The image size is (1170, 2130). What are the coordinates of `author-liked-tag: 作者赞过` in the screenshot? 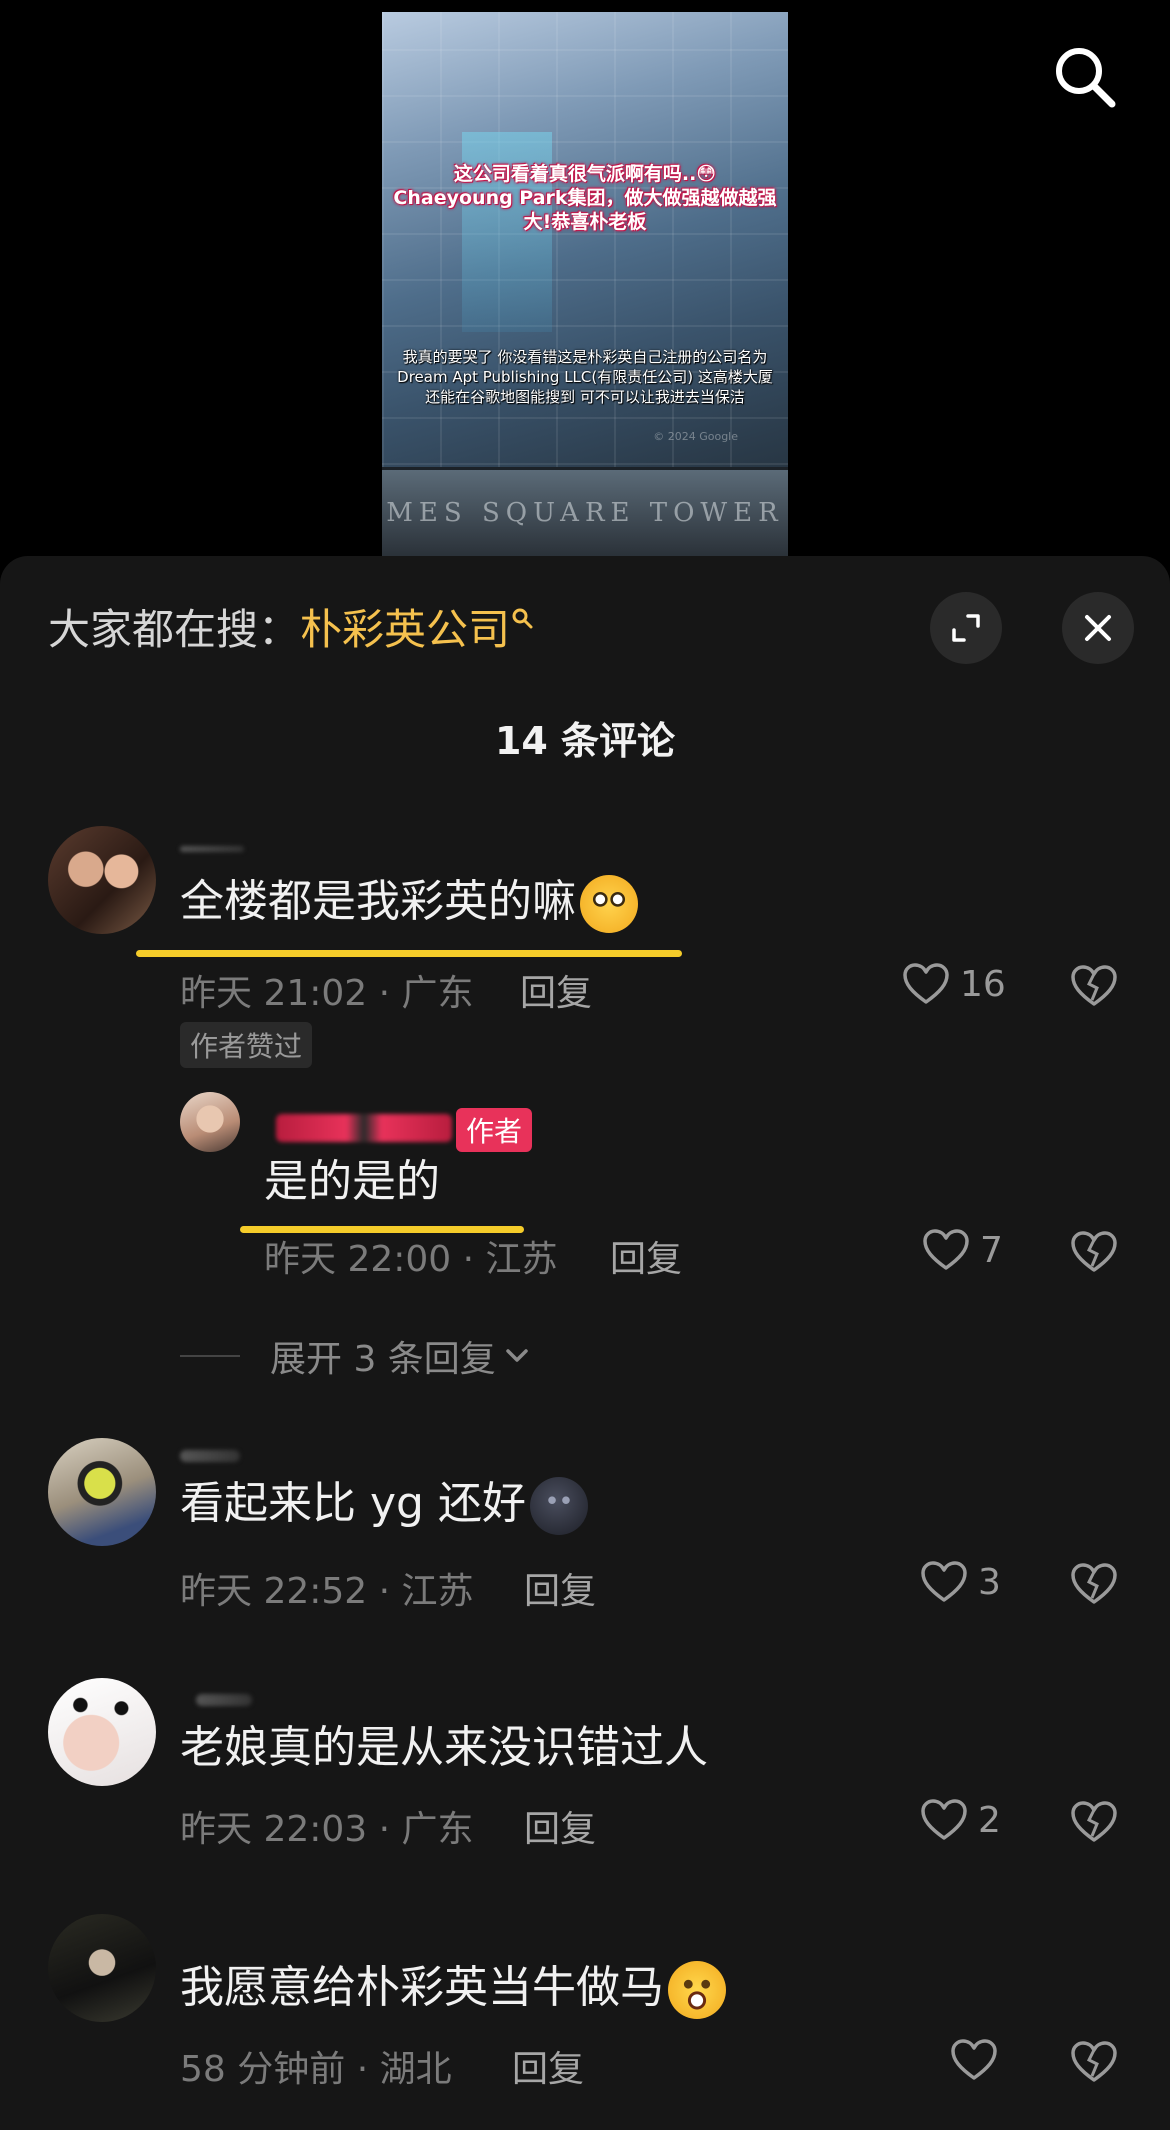 It's located at (246, 1045).